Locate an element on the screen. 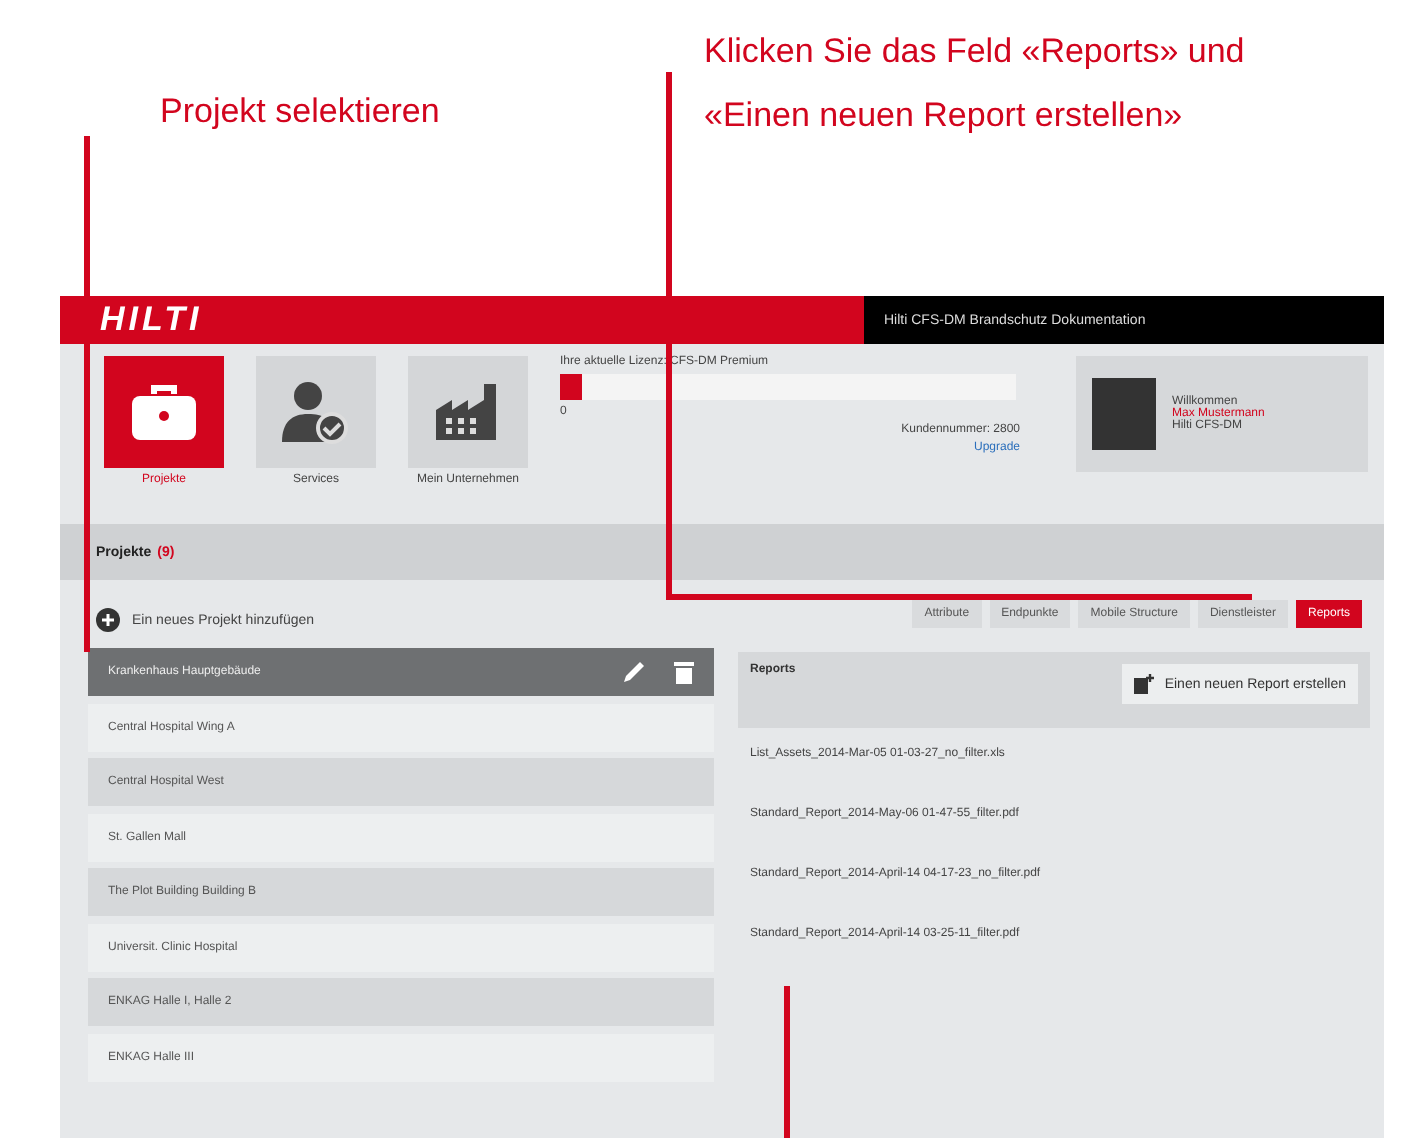 The image size is (1412, 1138). plus-circle-icon is located at coordinates (108, 620).